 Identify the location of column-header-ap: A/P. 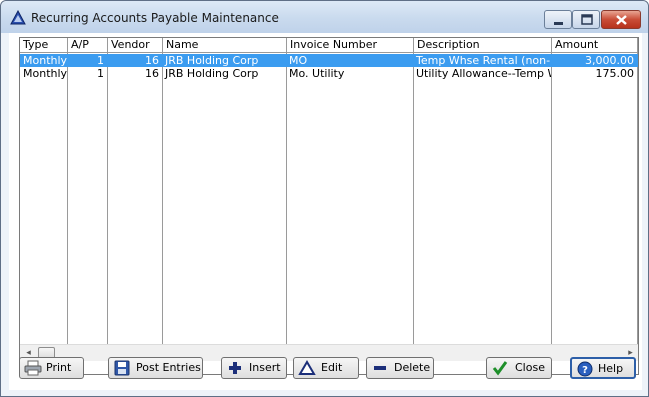
(88, 45).